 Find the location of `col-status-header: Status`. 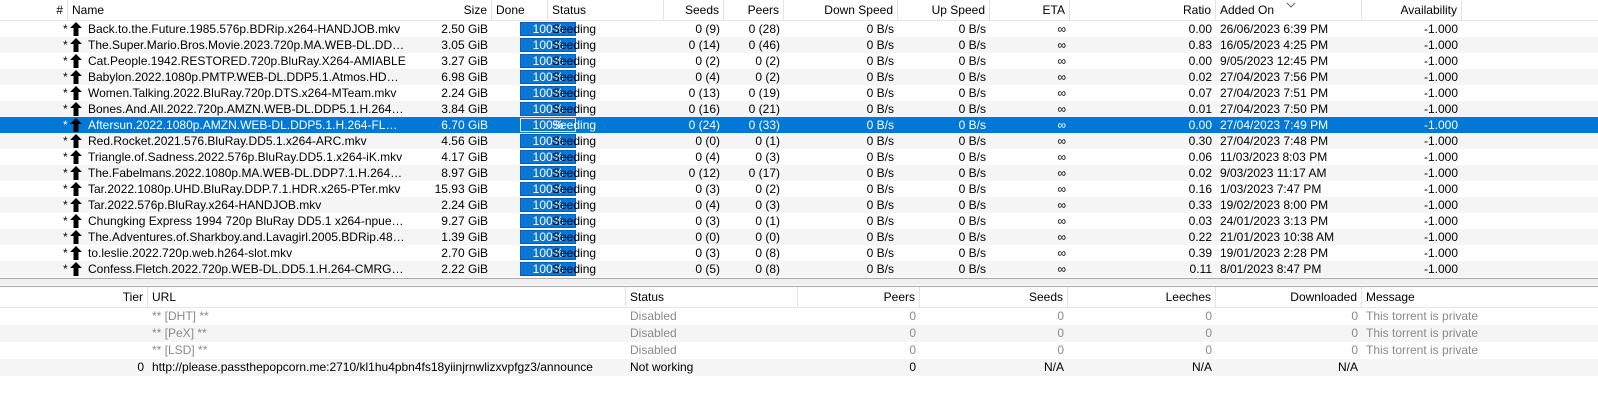

col-status-header: Status is located at coordinates (606, 10).